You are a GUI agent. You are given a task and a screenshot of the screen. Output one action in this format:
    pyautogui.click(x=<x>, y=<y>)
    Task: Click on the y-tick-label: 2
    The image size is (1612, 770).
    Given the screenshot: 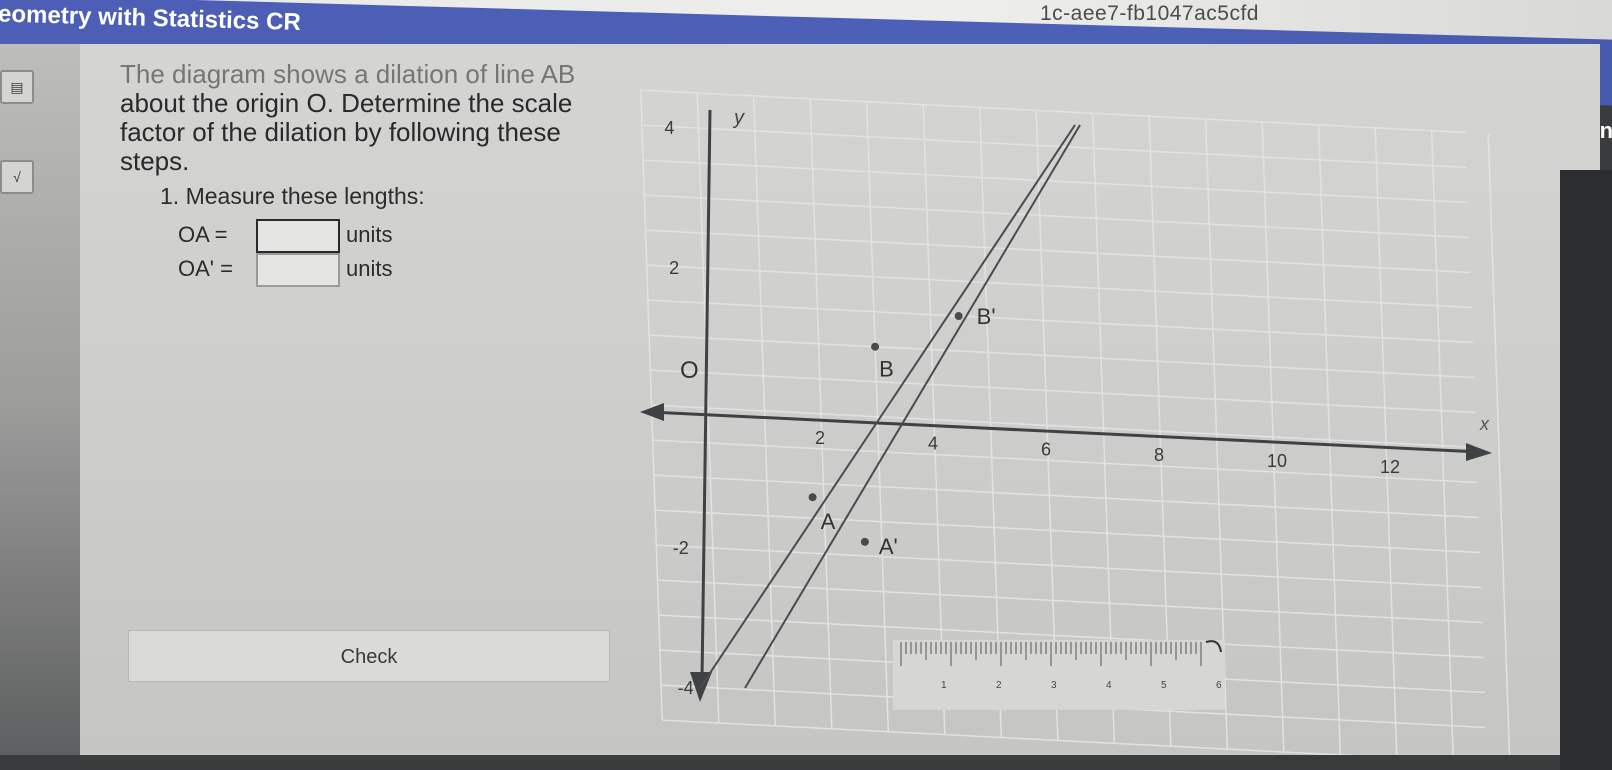 What is the action you would take?
    pyautogui.click(x=674, y=268)
    